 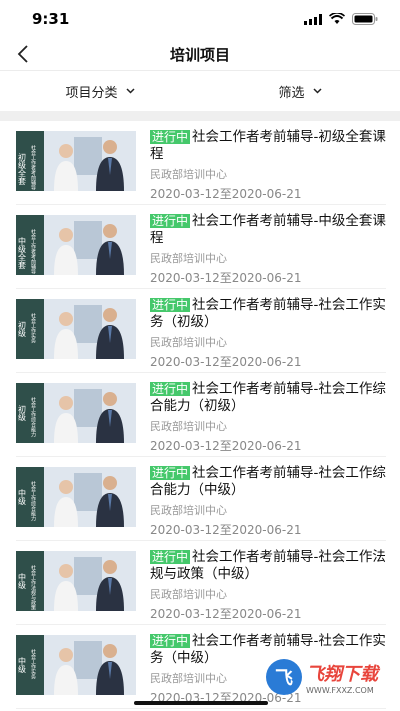 I want to click on filter-dropdown: 筛选, so click(x=300, y=91).